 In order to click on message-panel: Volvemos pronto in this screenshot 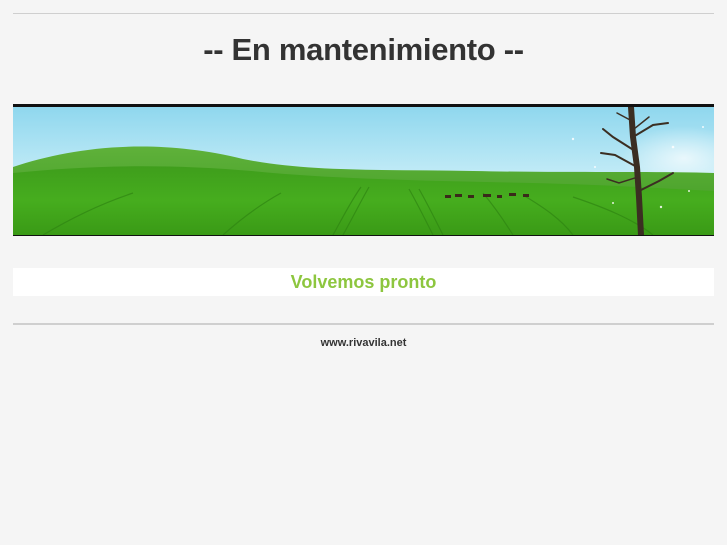, I will do `click(363, 282)`.